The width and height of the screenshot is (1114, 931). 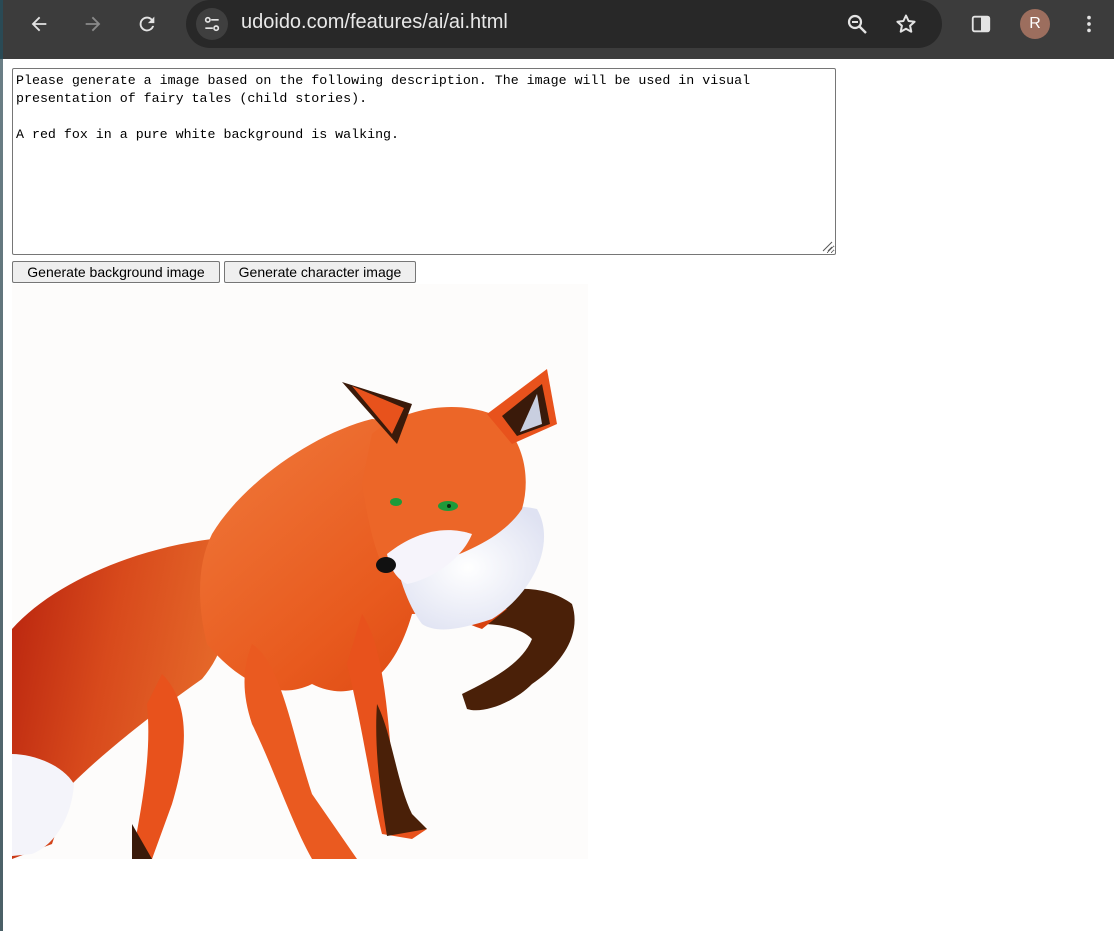 What do you see at coordinates (374, 22) in the screenshot?
I see `url-text: udoido.com/features/ai/ai.html` at bounding box center [374, 22].